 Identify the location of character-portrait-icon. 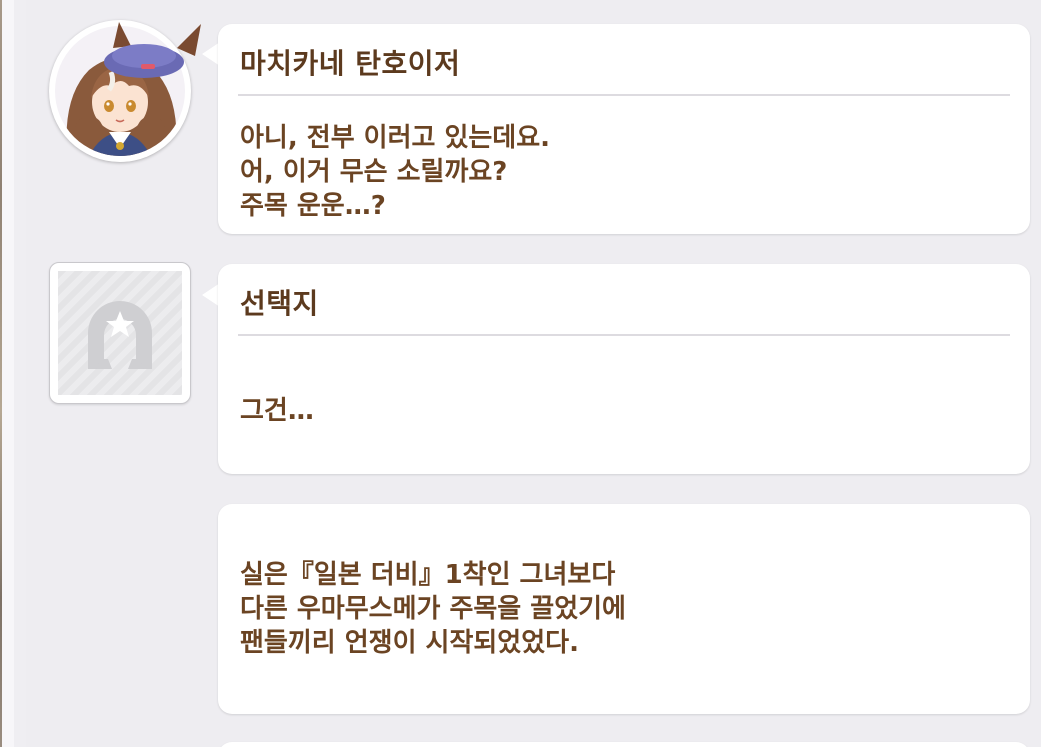
(128, 89).